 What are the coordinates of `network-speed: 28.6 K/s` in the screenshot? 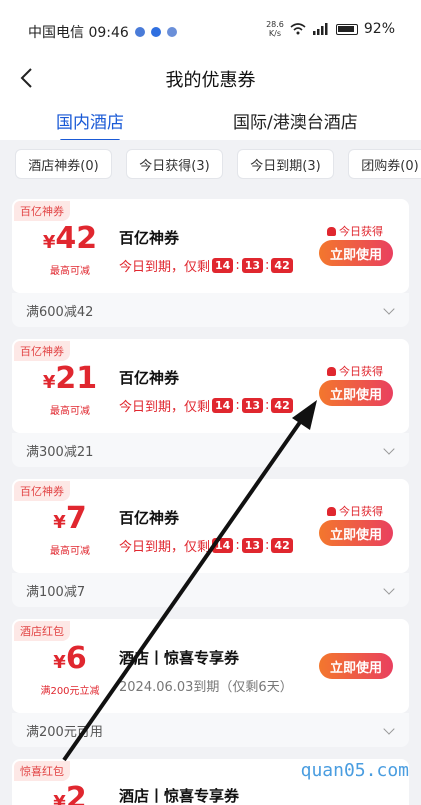 It's located at (275, 29).